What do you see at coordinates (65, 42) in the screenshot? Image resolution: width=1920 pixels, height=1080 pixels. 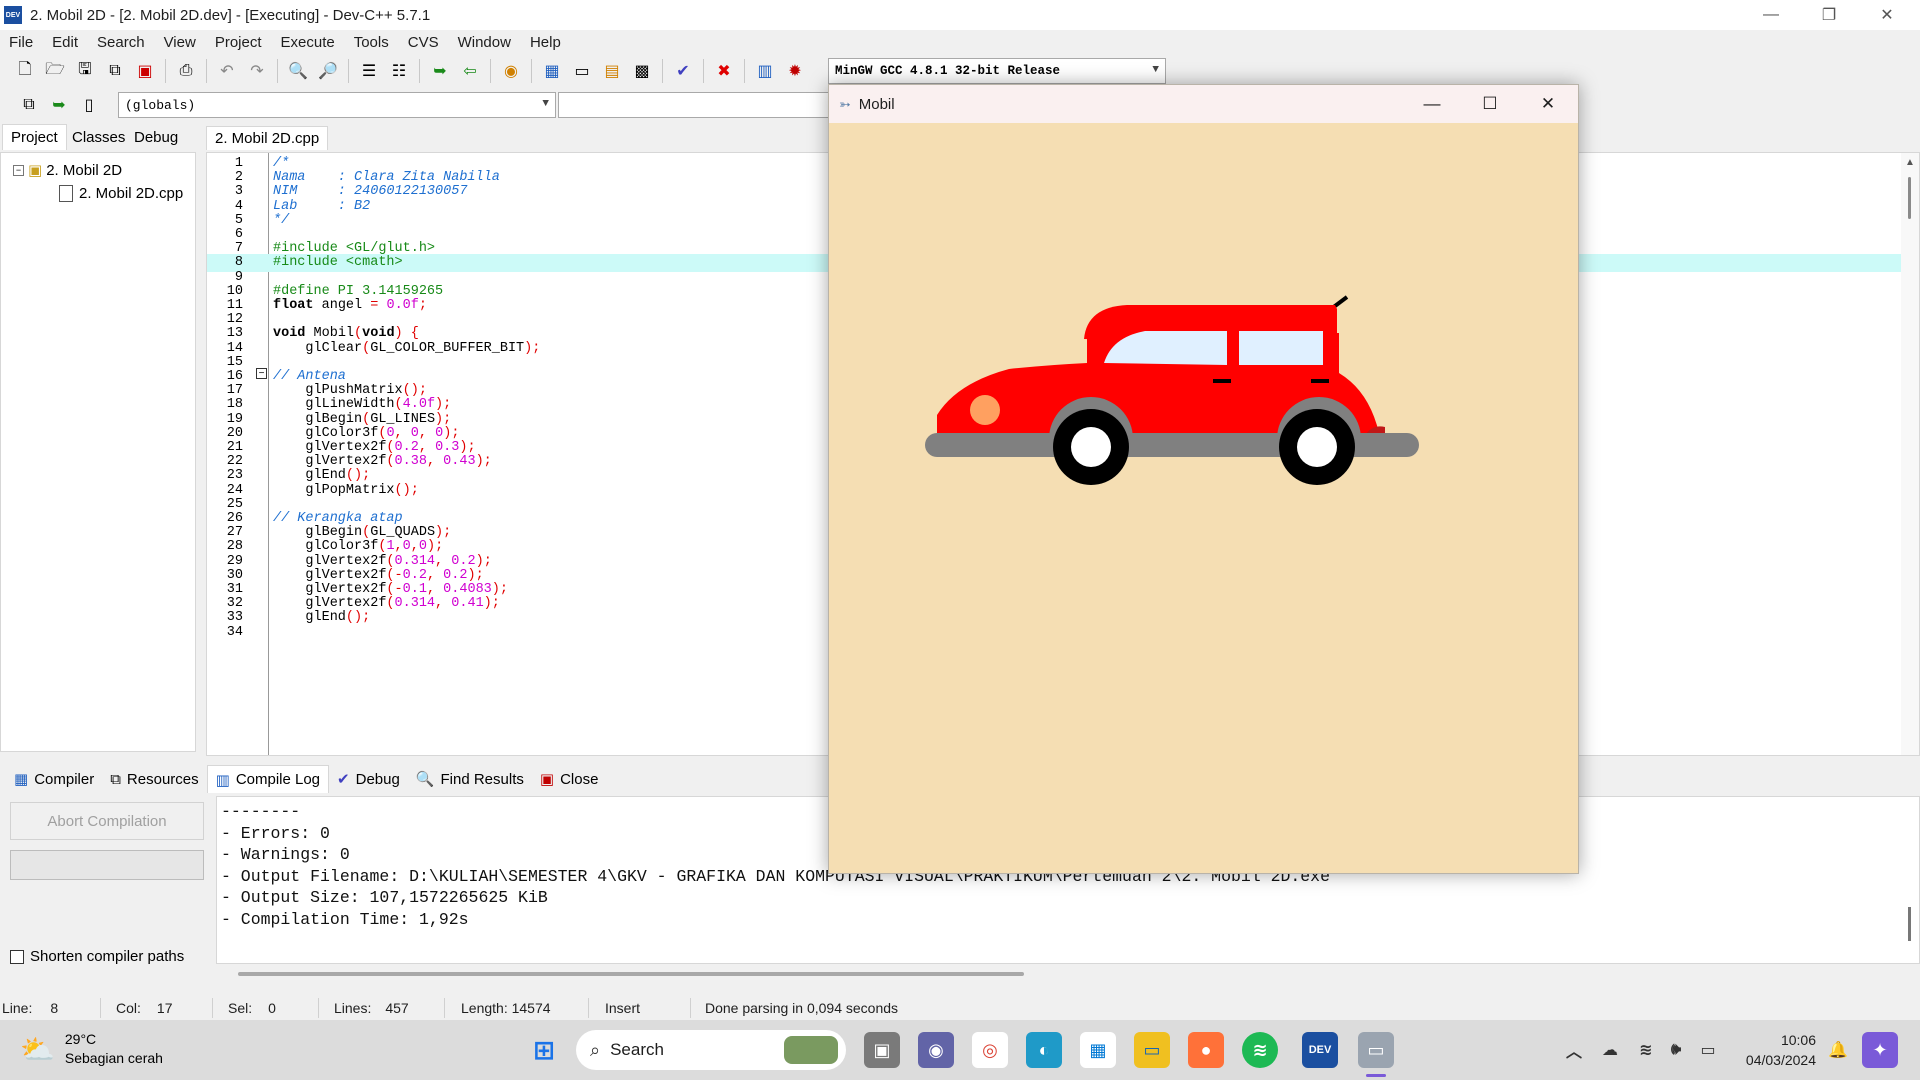 I see `menu-edit: Edit` at bounding box center [65, 42].